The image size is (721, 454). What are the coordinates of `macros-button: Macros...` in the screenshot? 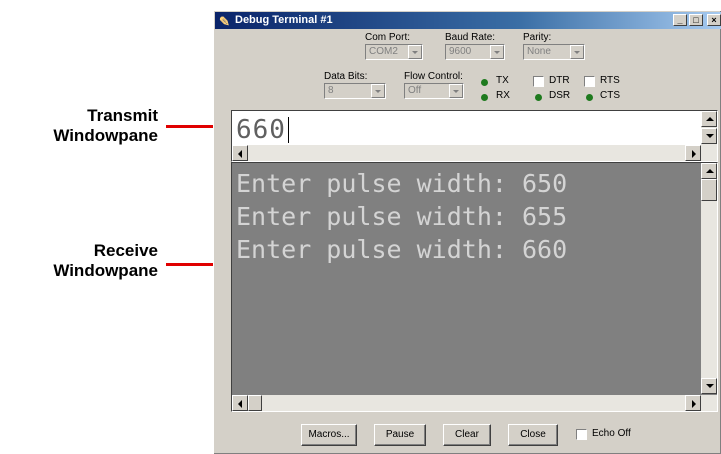 It's located at (329, 435).